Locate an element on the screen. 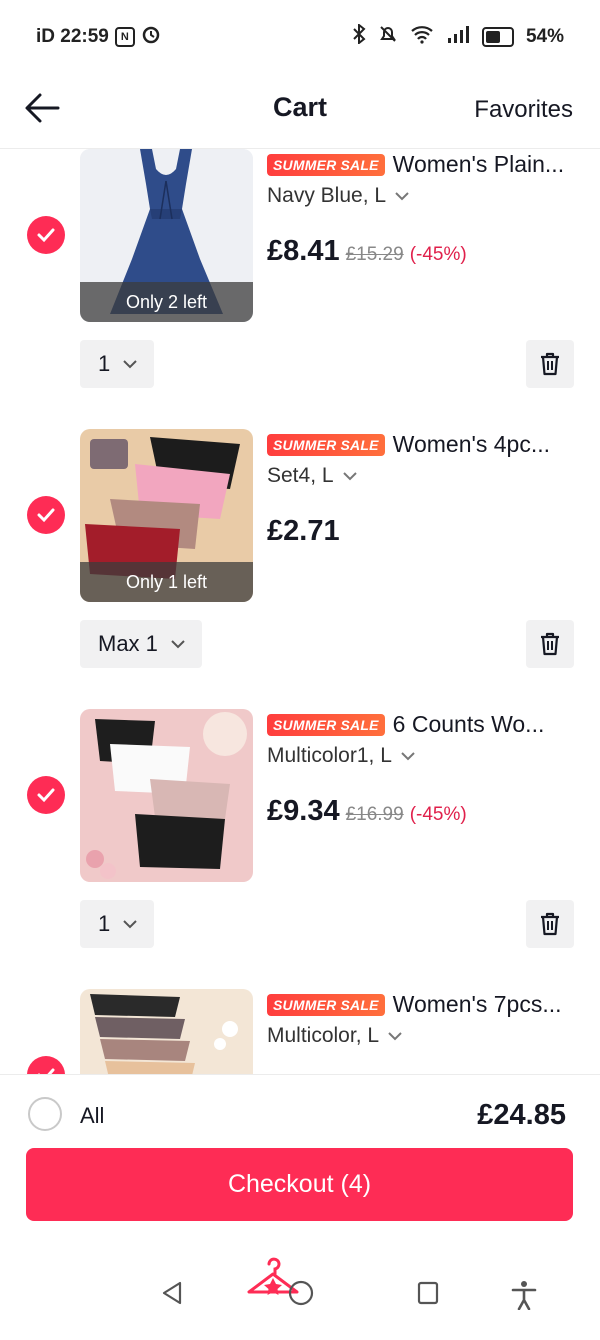 The height and width of the screenshot is (1340, 600). price: £9.34 is located at coordinates (303, 811).